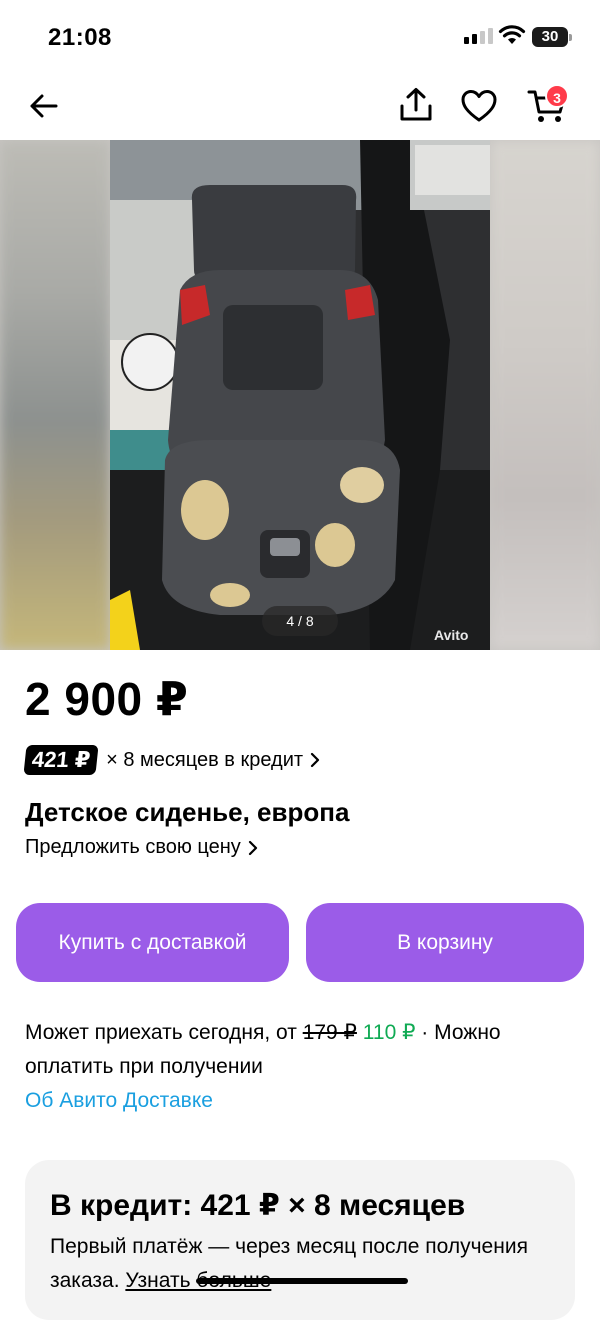 The height and width of the screenshot is (1320, 600). Describe the element at coordinates (389, 1032) in the screenshot. I see `delivery-new-price: 110 ₽` at that location.